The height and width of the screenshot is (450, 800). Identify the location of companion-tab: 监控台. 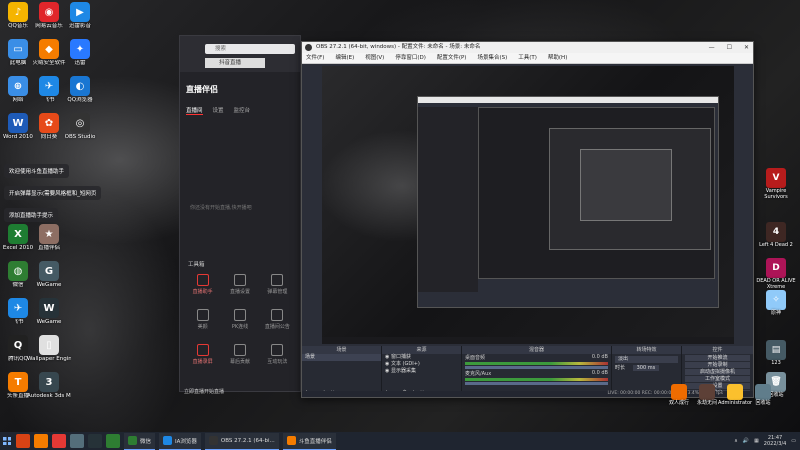
(242, 110).